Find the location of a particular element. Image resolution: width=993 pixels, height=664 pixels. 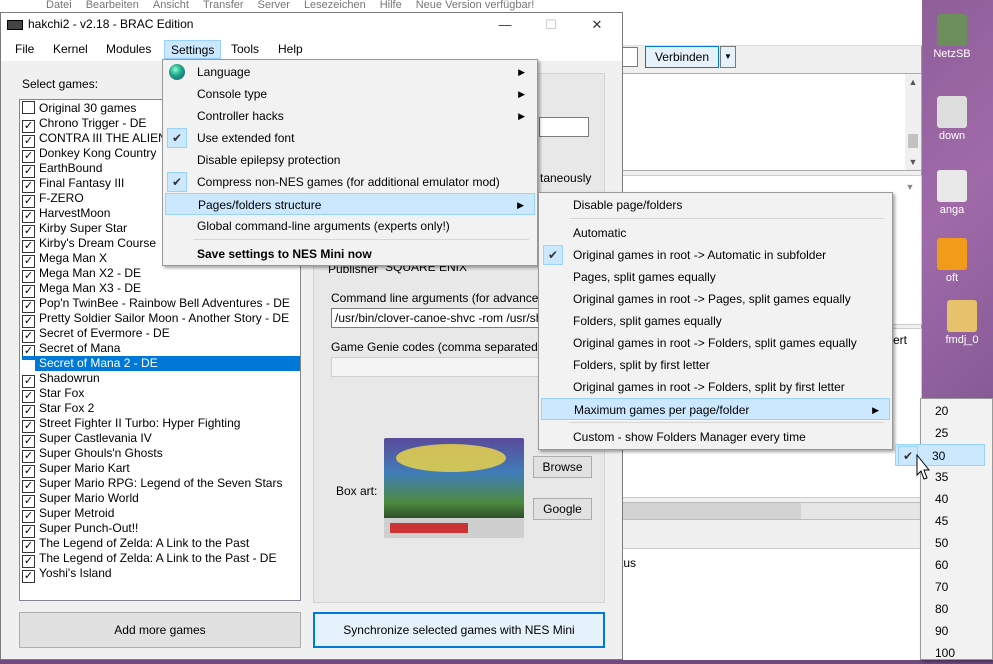

menu-item: Save settings to NES Mini now is located at coordinates (350, 254).